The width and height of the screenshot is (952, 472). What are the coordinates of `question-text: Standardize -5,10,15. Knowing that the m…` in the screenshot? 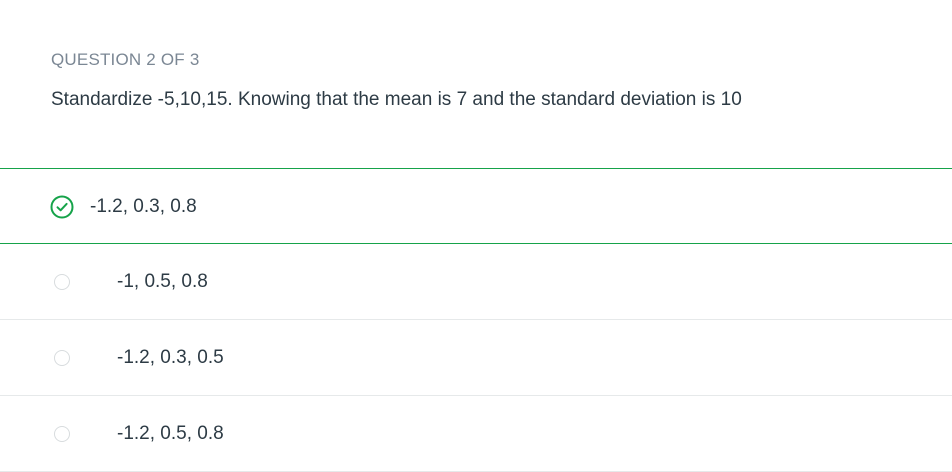 It's located at (396, 99).